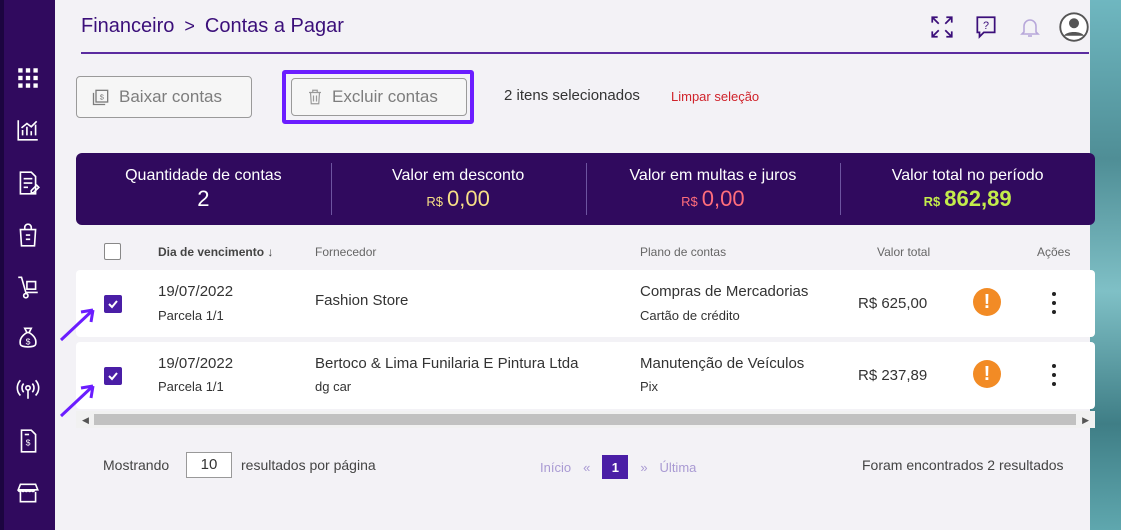  What do you see at coordinates (362, 300) in the screenshot?
I see `row-fornecedor: Fashion Store` at bounding box center [362, 300].